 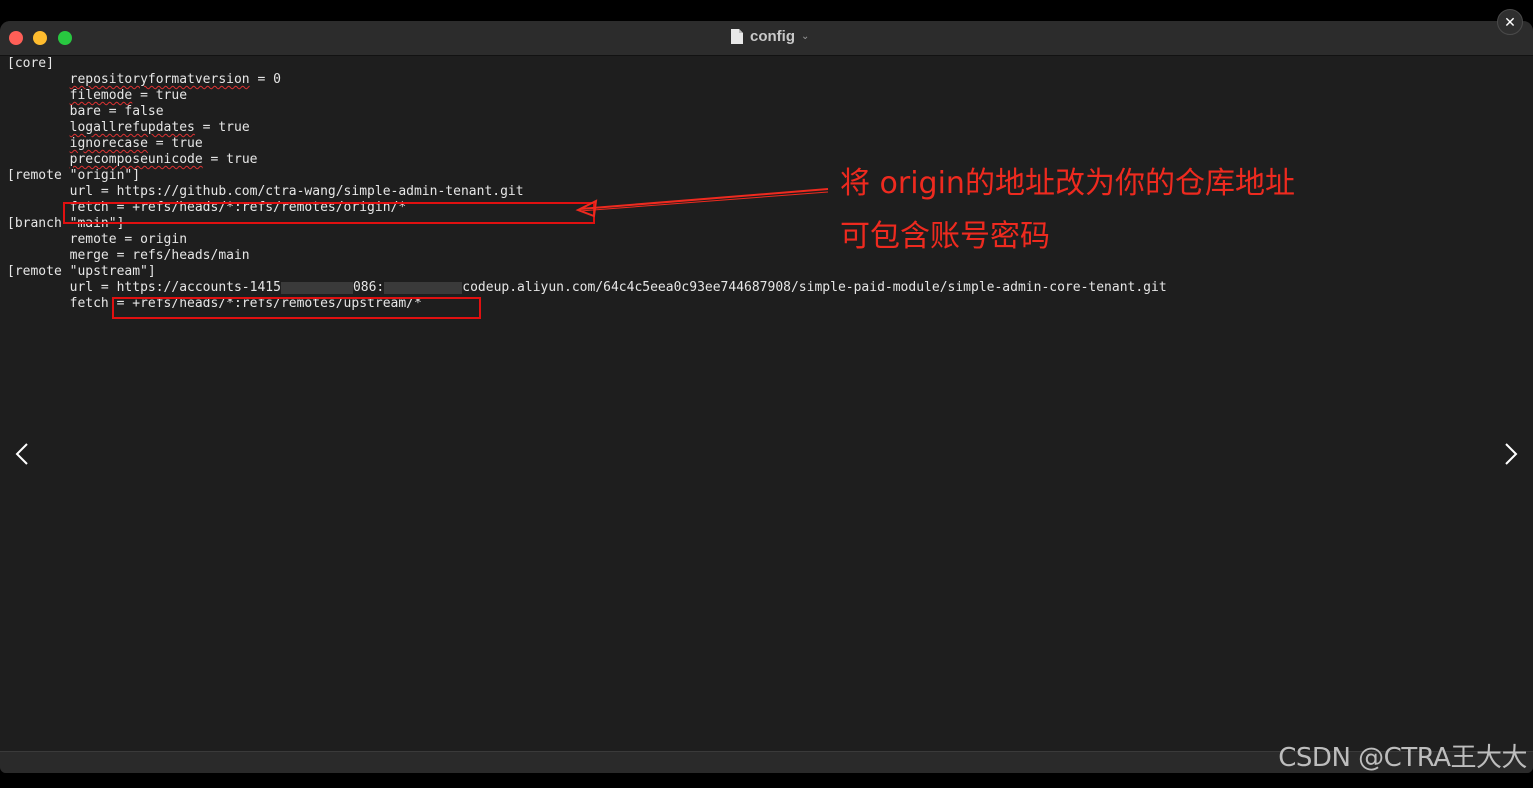 What do you see at coordinates (737, 36) in the screenshot?
I see `document-icon` at bounding box center [737, 36].